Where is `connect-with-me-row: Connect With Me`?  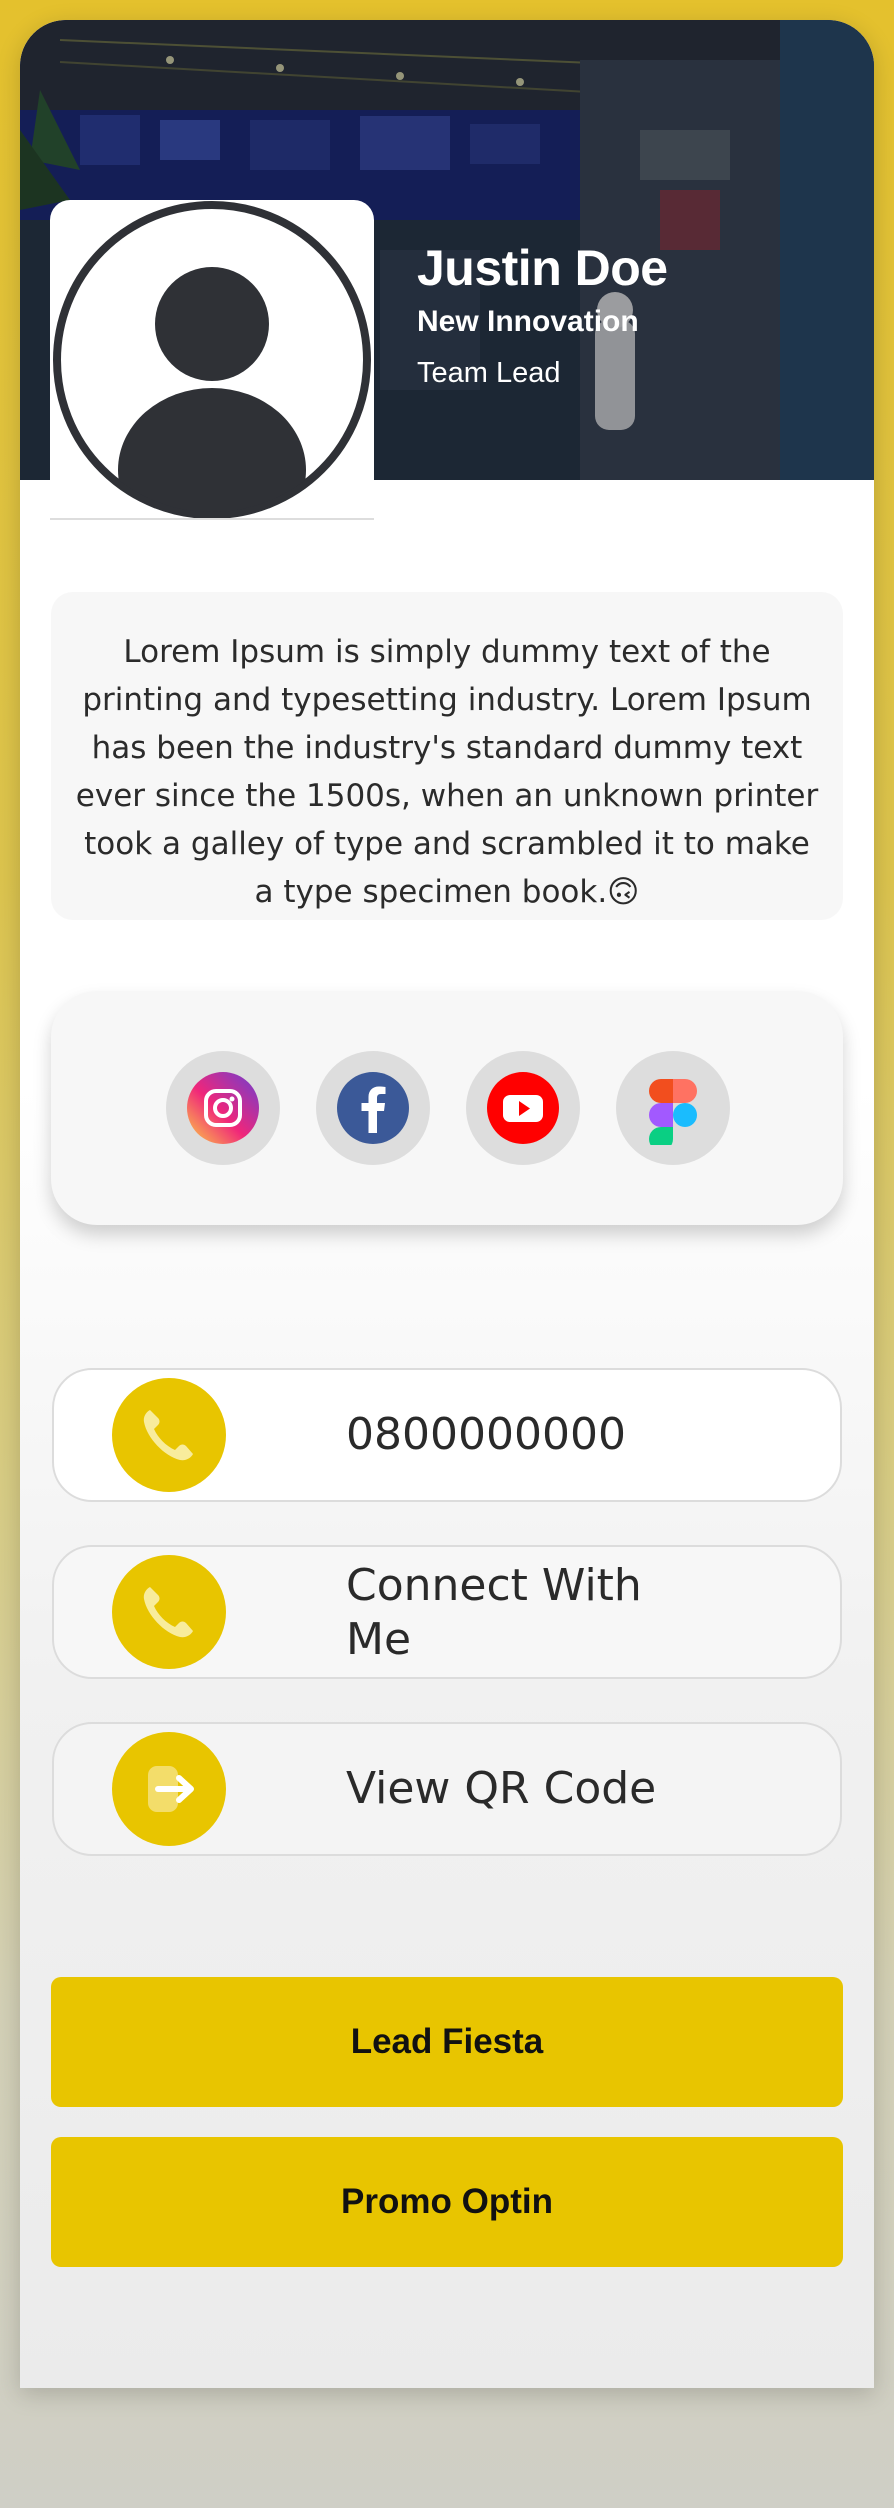
connect-with-me-row: Connect With Me is located at coordinates (447, 1612).